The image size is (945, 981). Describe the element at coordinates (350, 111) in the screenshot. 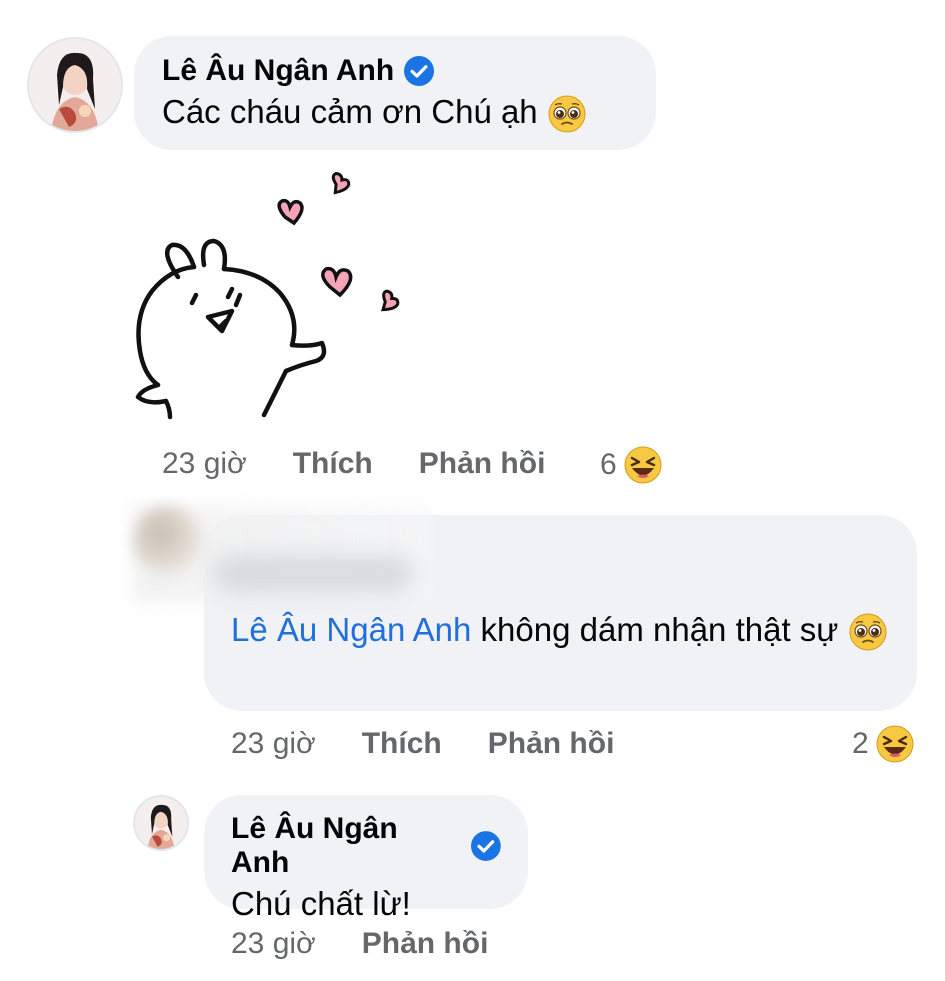

I see `comment-text: Các cháu cảm ơn Chú ạh` at that location.